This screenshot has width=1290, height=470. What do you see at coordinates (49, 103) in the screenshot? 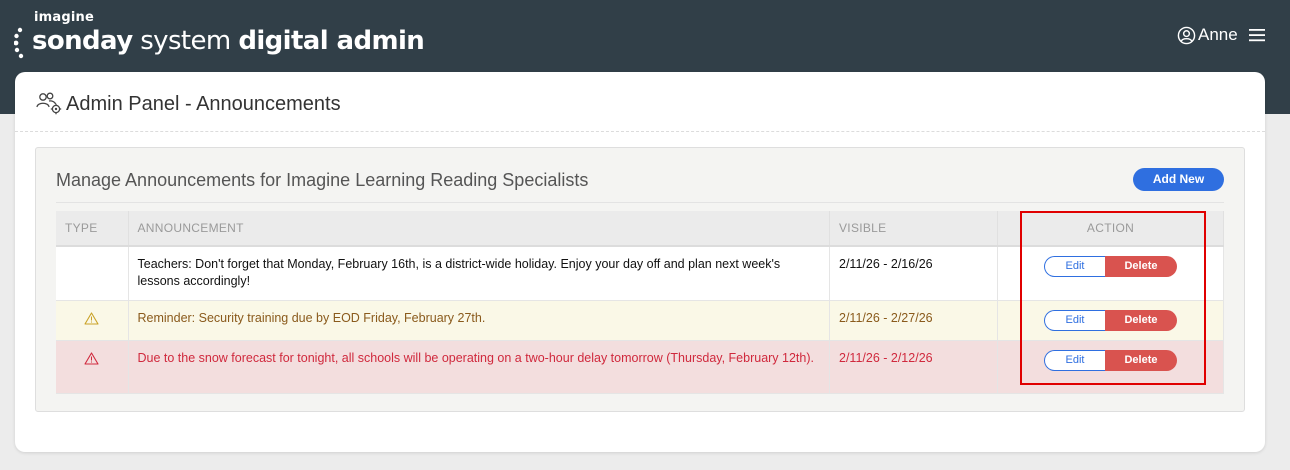
I see `users-gear-icon` at bounding box center [49, 103].